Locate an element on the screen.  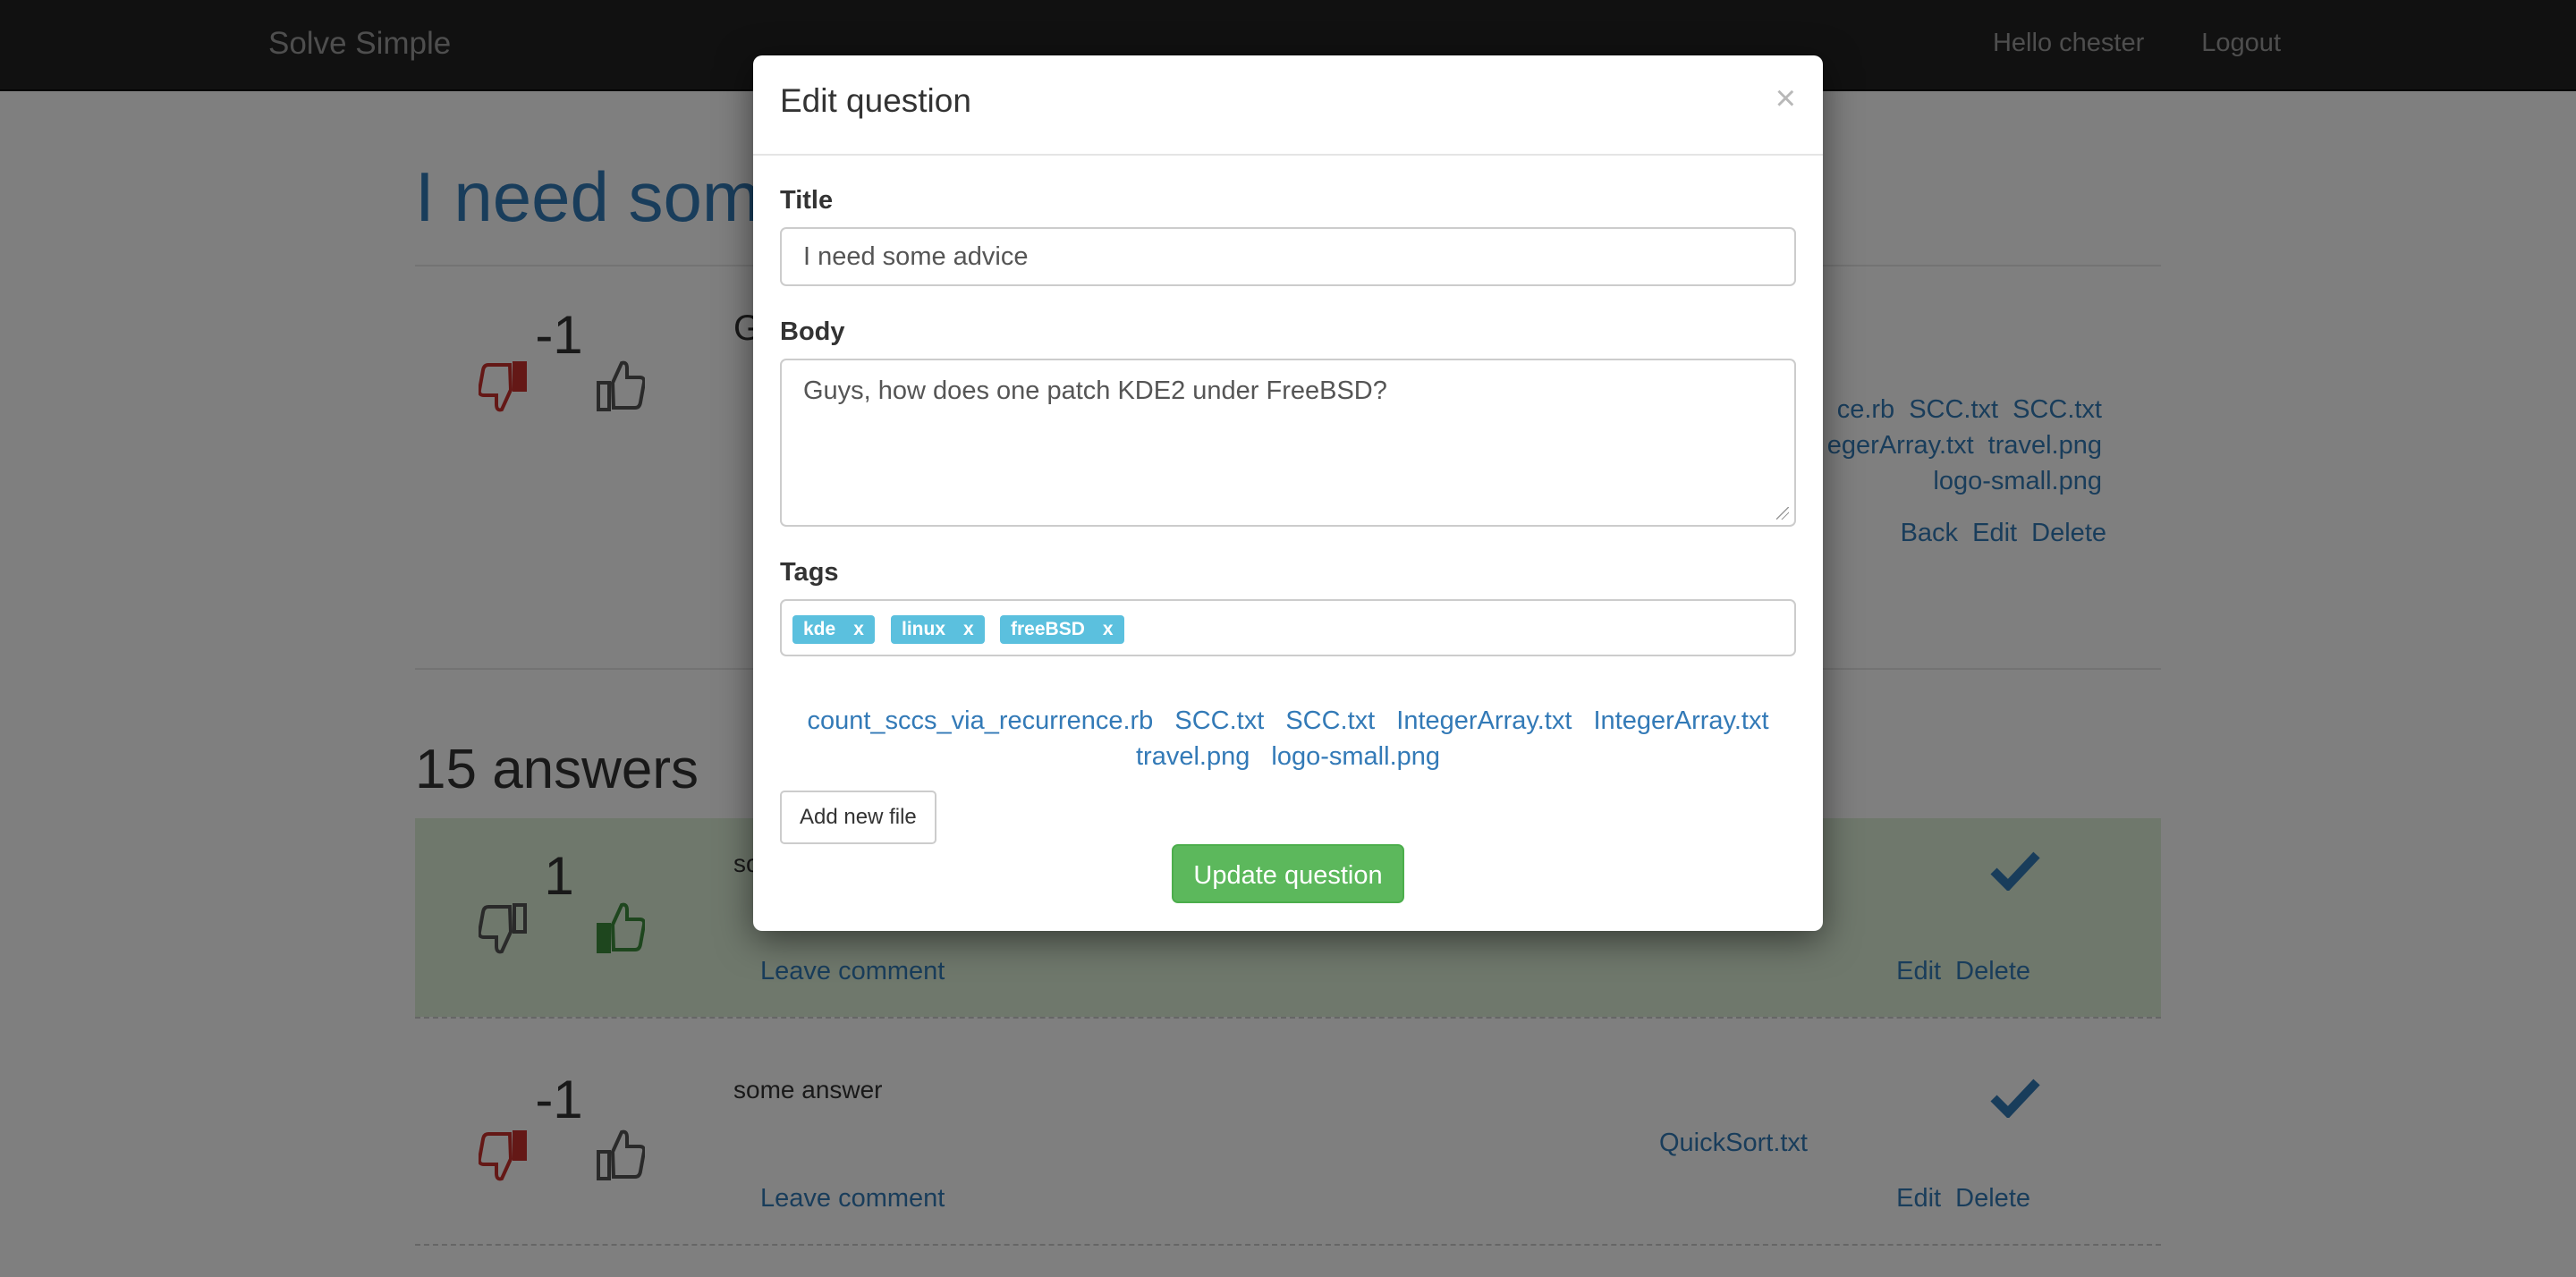
close-icon: × is located at coordinates (1785, 99).